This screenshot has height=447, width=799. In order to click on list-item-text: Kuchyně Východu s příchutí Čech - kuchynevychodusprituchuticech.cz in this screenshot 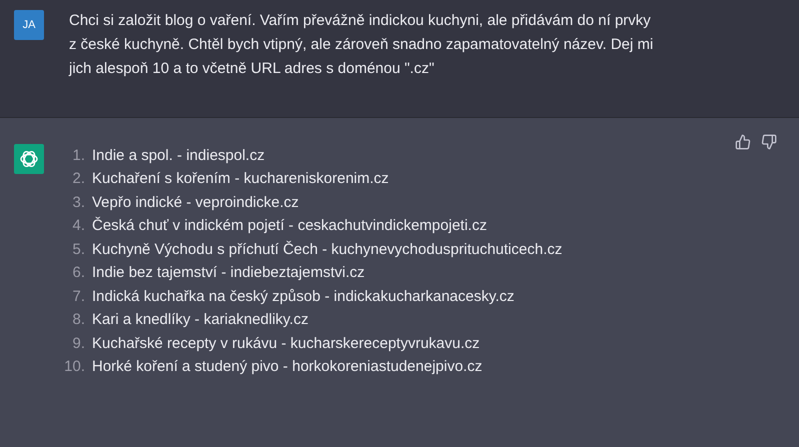, I will do `click(327, 250)`.